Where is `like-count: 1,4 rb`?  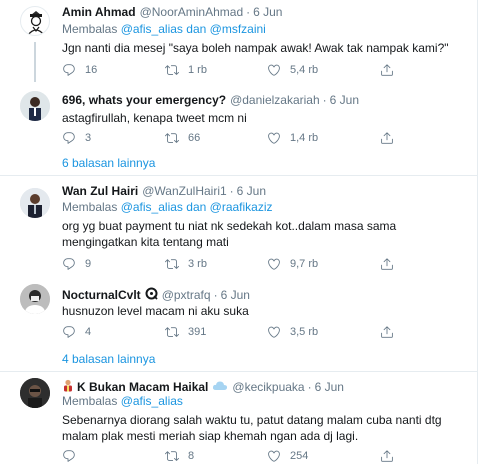
like-count: 1,4 rb is located at coordinates (304, 138).